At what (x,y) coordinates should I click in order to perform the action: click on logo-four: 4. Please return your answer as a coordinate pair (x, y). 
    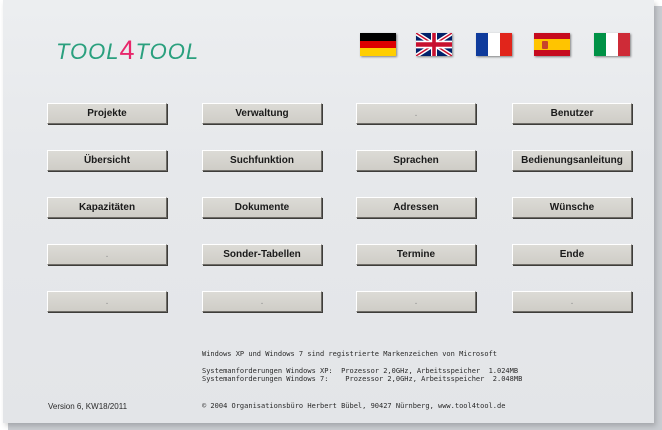
    Looking at the image, I should click on (127, 50).